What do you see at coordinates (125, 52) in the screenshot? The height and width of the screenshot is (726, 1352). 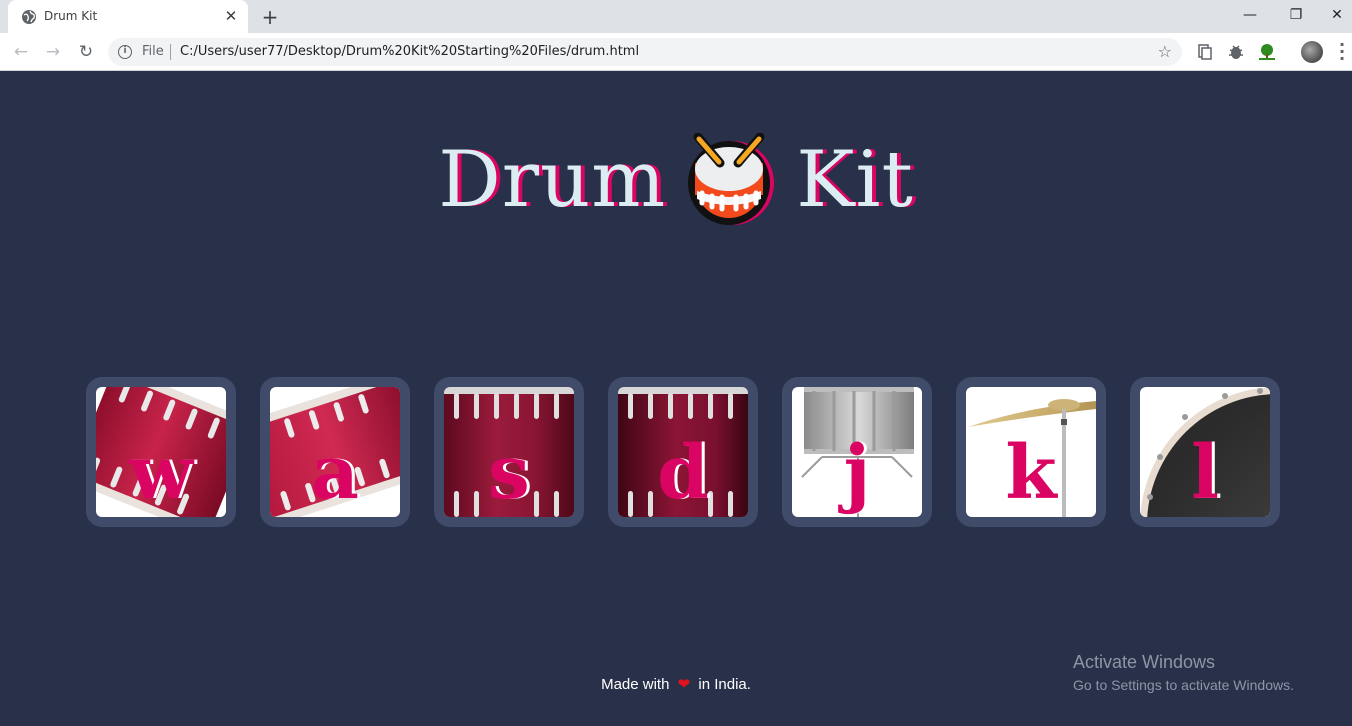 I see `info-icon: i` at bounding box center [125, 52].